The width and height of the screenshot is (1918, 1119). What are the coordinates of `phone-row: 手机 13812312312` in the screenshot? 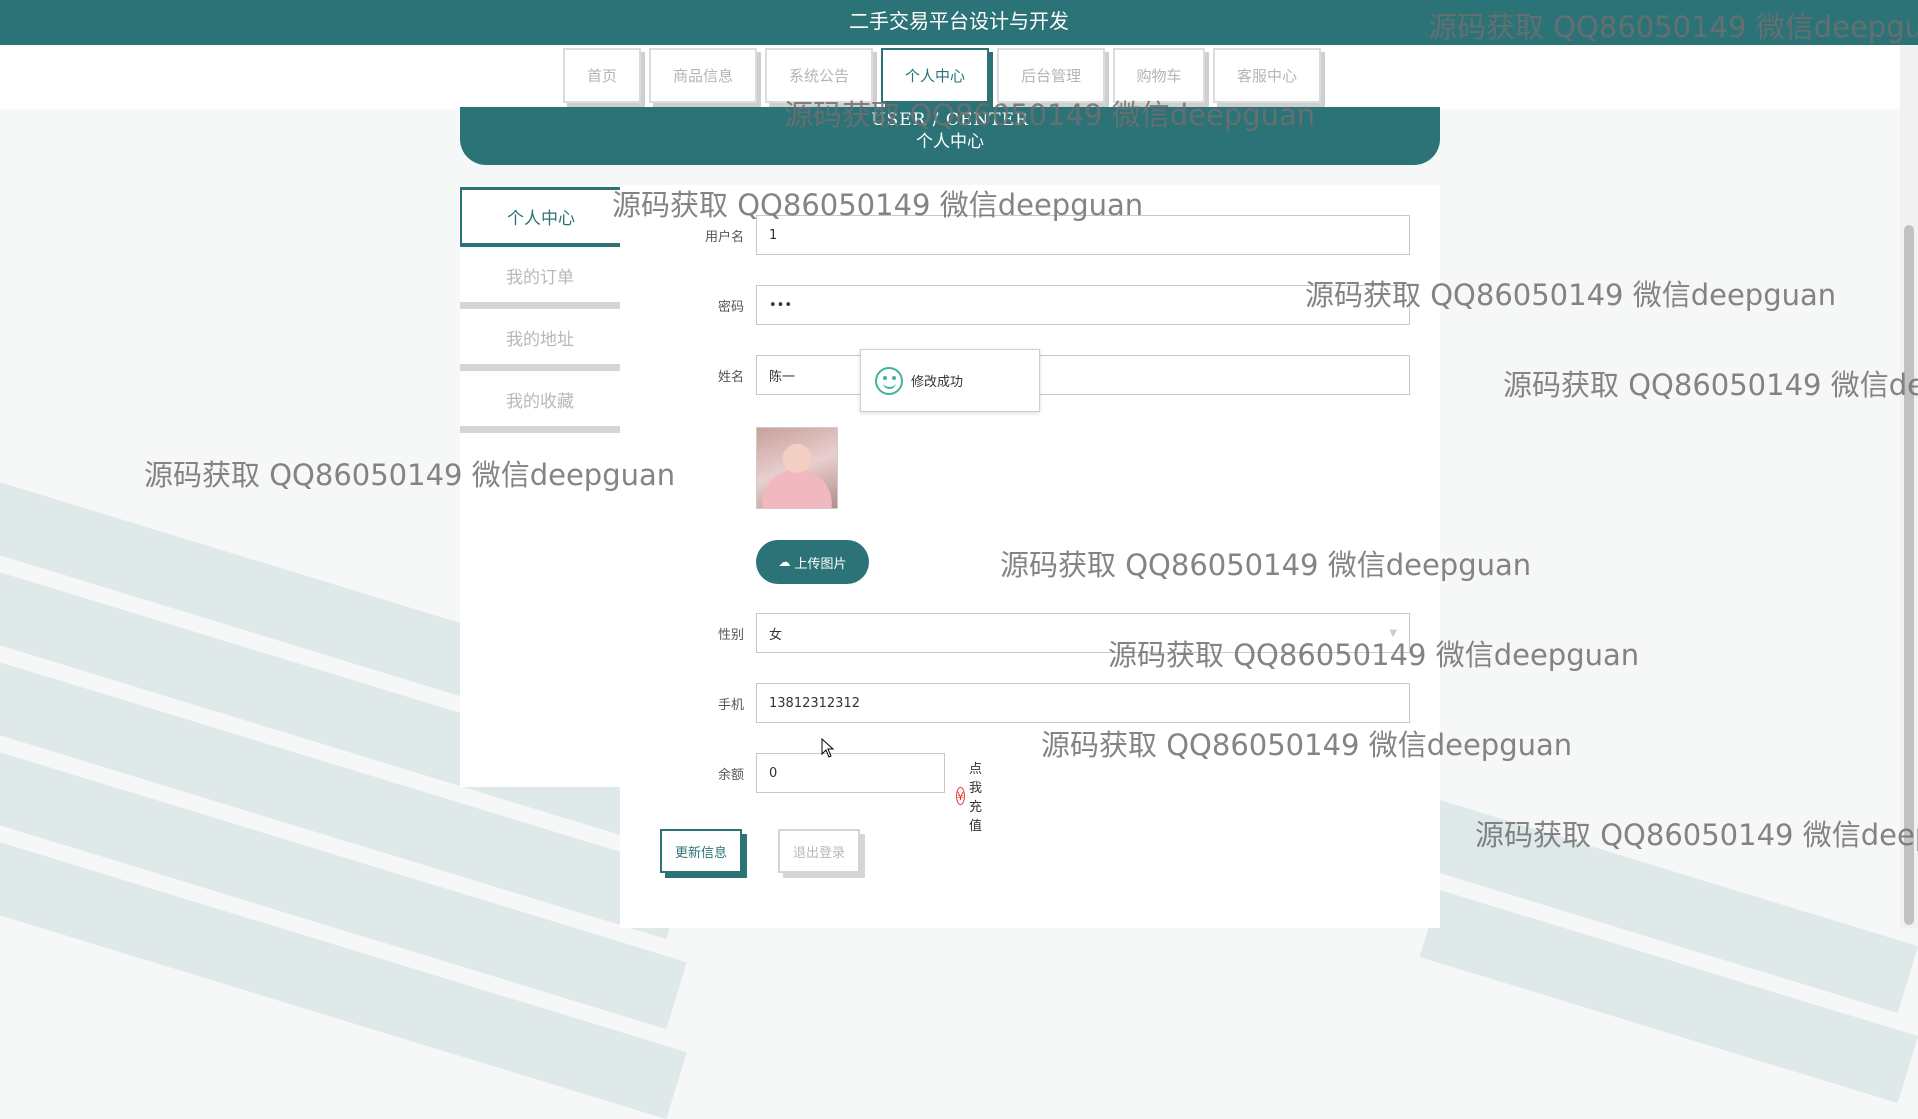 It's located at (1035, 703).